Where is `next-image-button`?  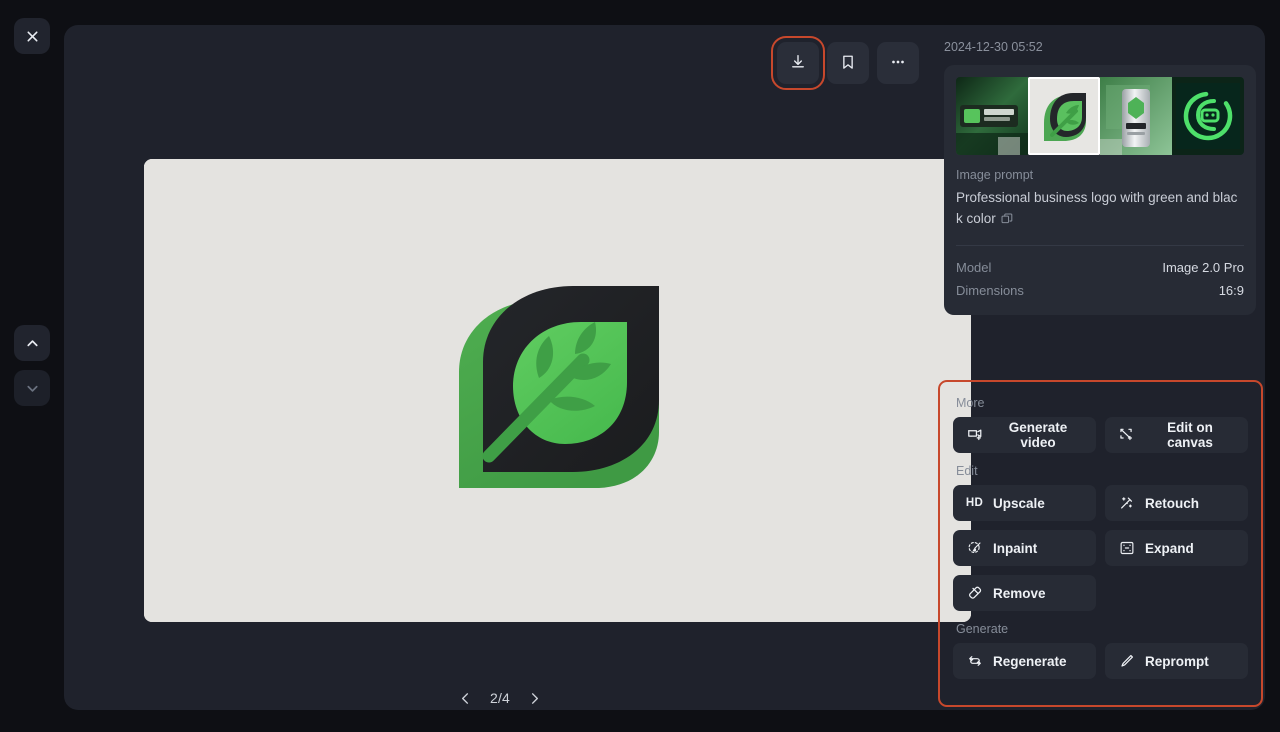
next-image-button is located at coordinates (32, 388).